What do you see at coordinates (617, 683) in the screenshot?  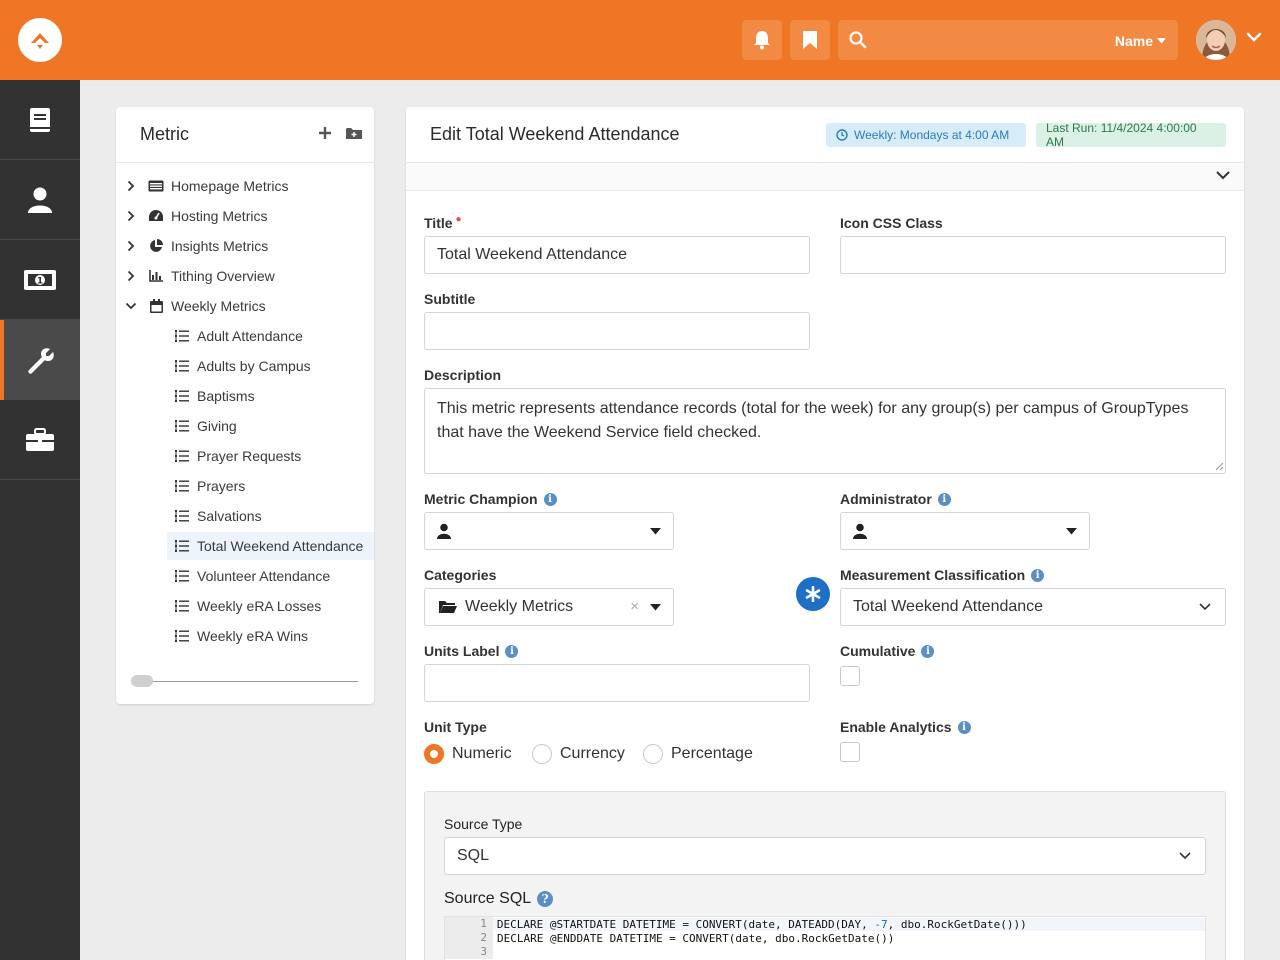 I see `units-label-input` at bounding box center [617, 683].